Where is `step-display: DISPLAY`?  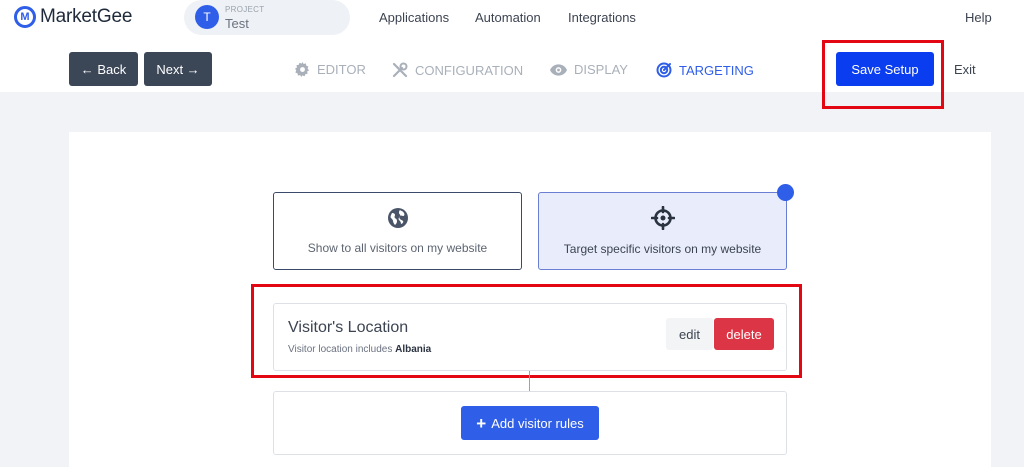
step-display: DISPLAY is located at coordinates (589, 69).